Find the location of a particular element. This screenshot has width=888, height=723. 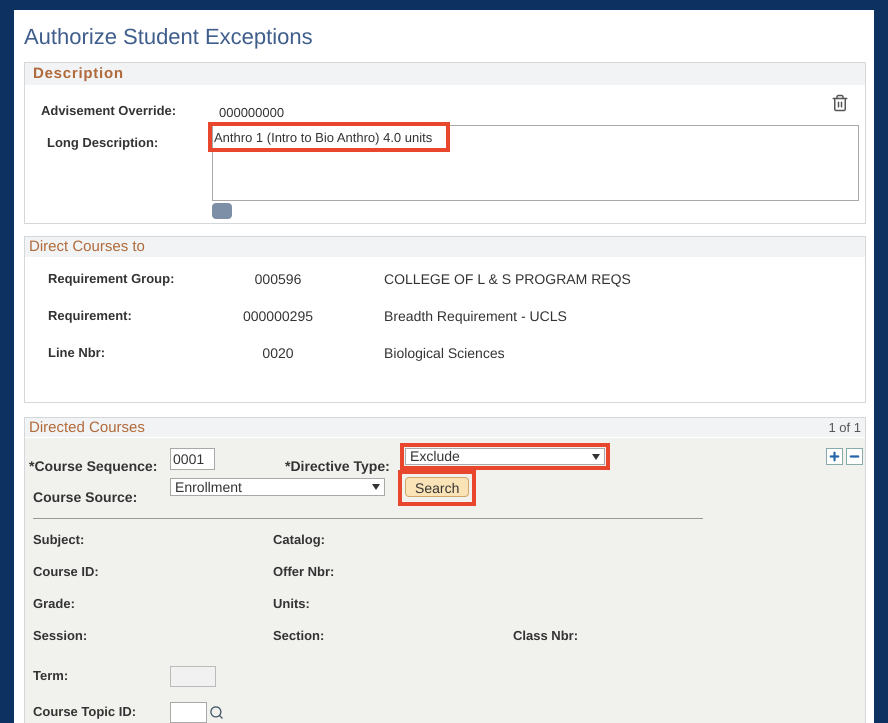

field-label: Course Topic ID: is located at coordinates (85, 712).